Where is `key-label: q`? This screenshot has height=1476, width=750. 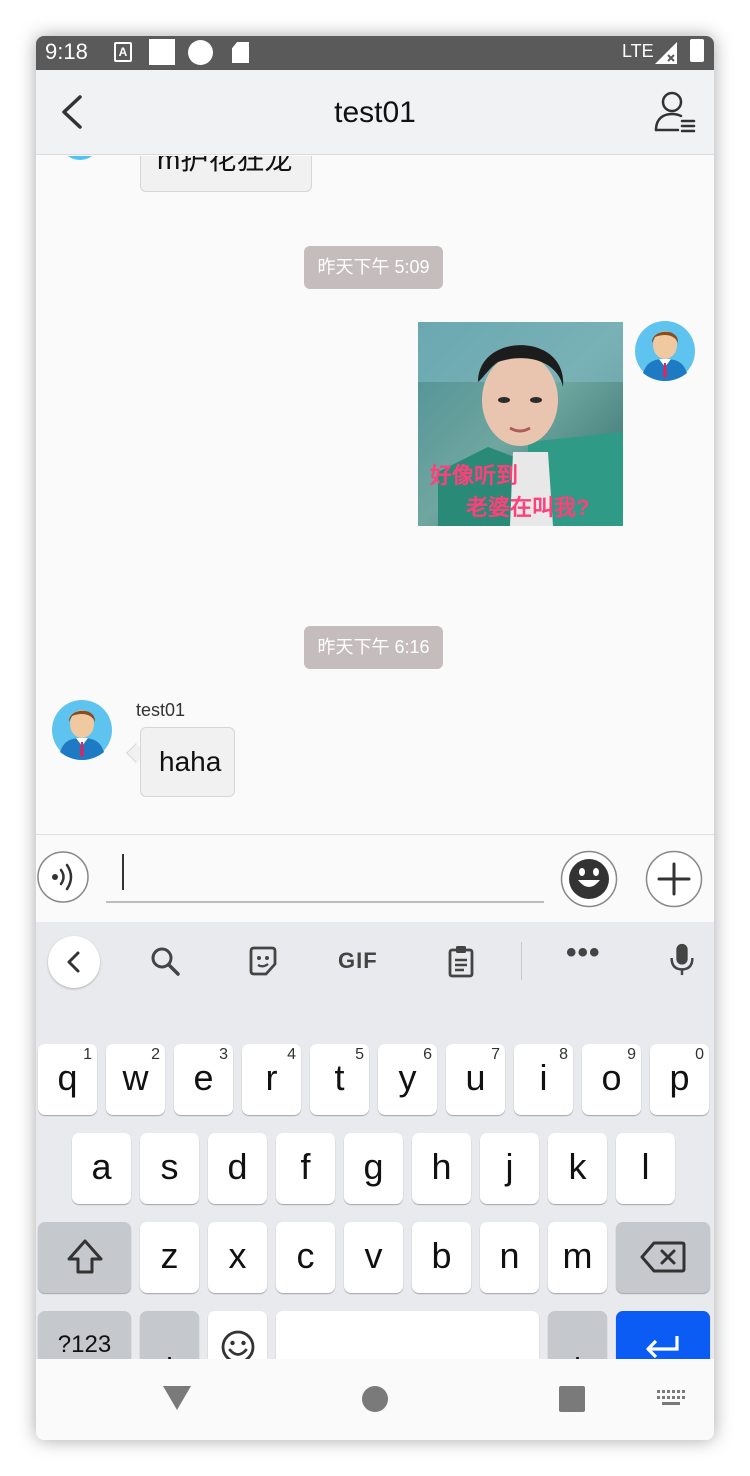
key-label: q is located at coordinates (67, 1077).